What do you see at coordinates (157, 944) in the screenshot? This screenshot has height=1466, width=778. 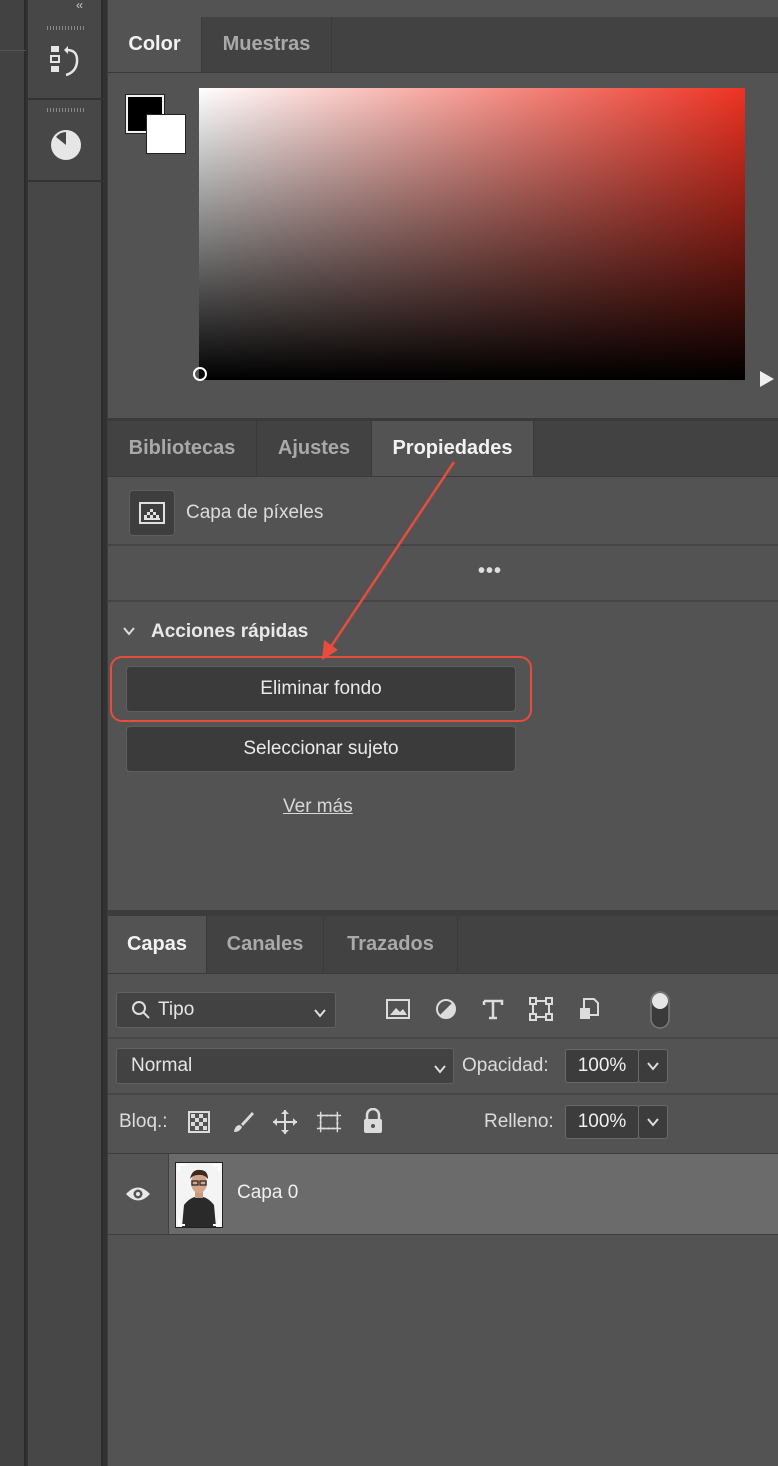 I see `tab-layers: Capas` at bounding box center [157, 944].